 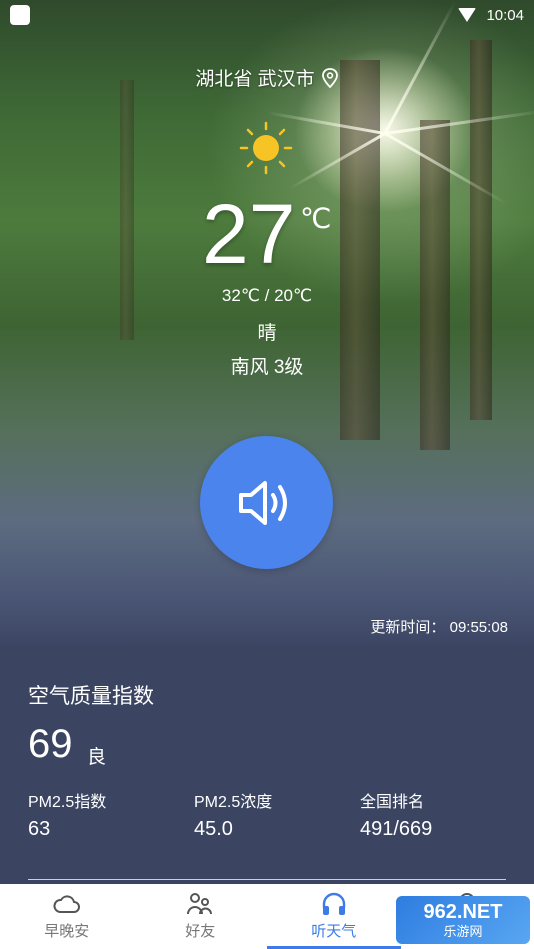 What do you see at coordinates (478, 627) in the screenshot?
I see `update-time-value: 09:55:08` at bounding box center [478, 627].